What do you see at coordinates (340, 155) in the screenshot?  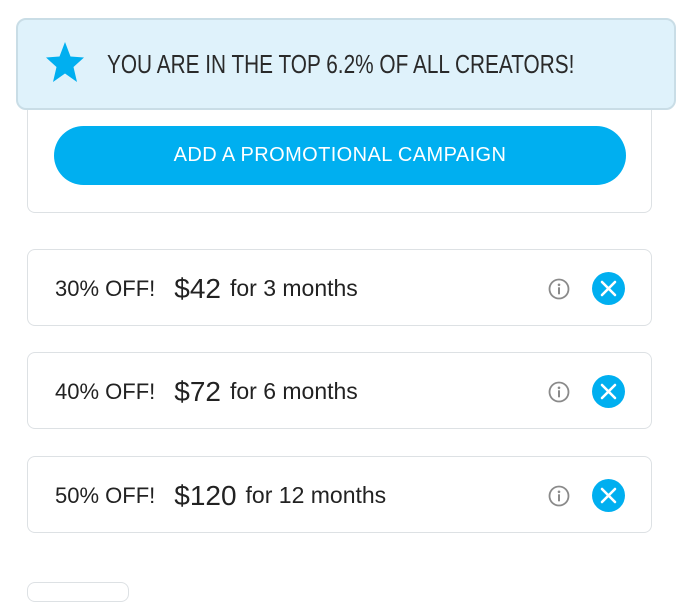 I see `add-promotional-campaign-button: ADD A PROMOTIONAL CAMPAIGN` at bounding box center [340, 155].